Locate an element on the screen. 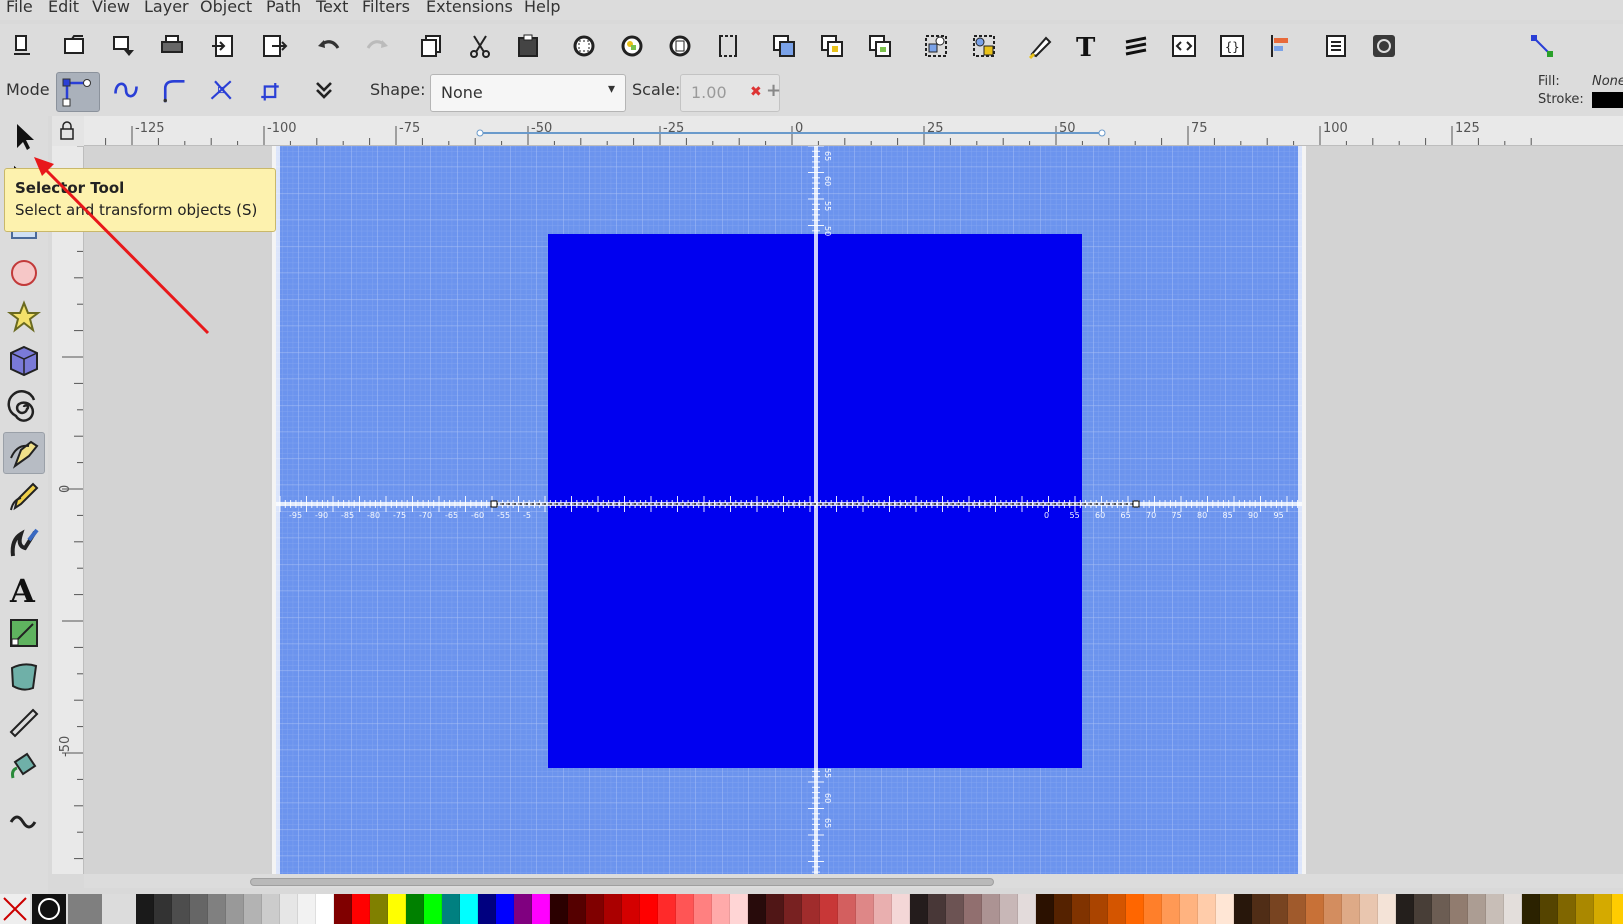 Image resolution: width=1623 pixels, height=924 pixels. mode-regular-bezier-button is located at coordinates (78, 92).